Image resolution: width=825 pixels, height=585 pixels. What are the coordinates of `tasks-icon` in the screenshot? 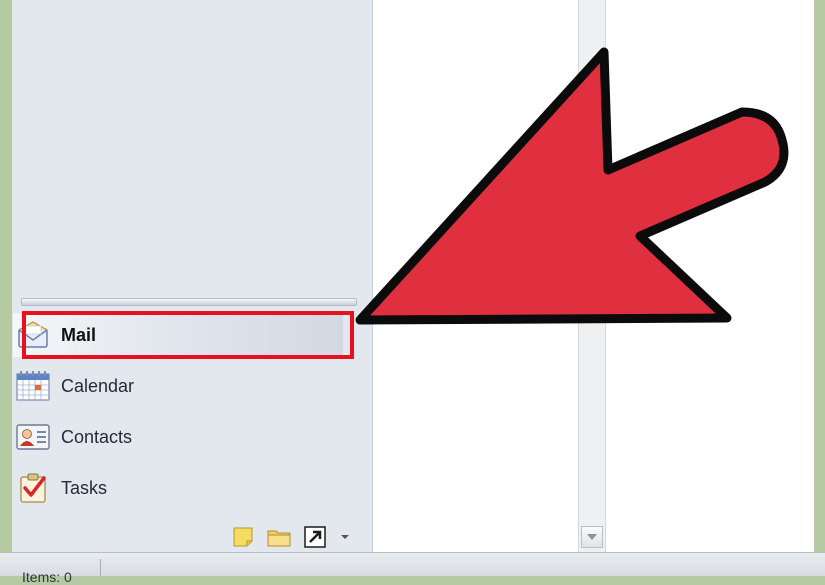 It's located at (33, 488).